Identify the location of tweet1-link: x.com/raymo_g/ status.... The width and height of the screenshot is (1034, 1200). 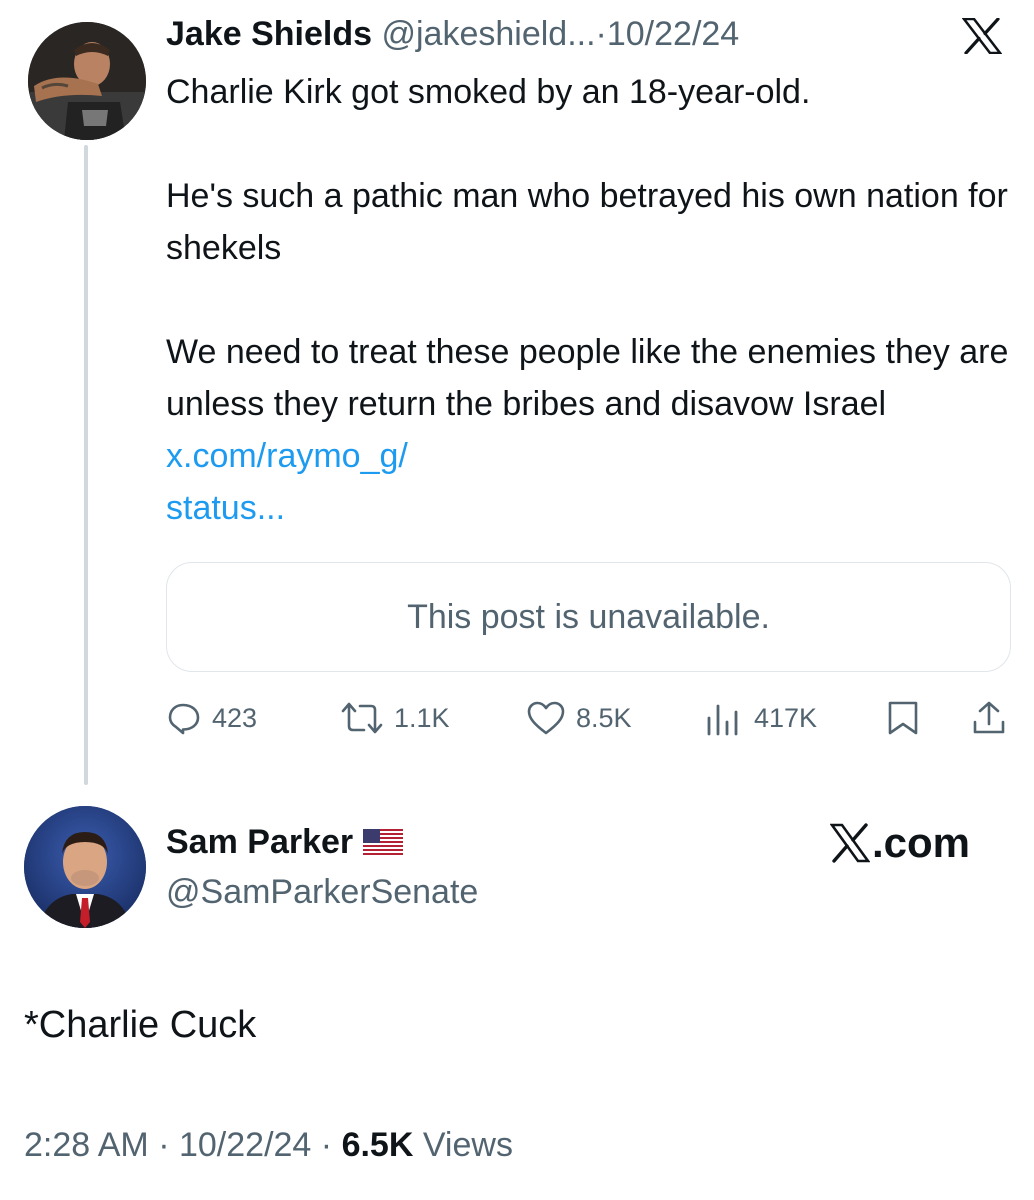
(287, 482).